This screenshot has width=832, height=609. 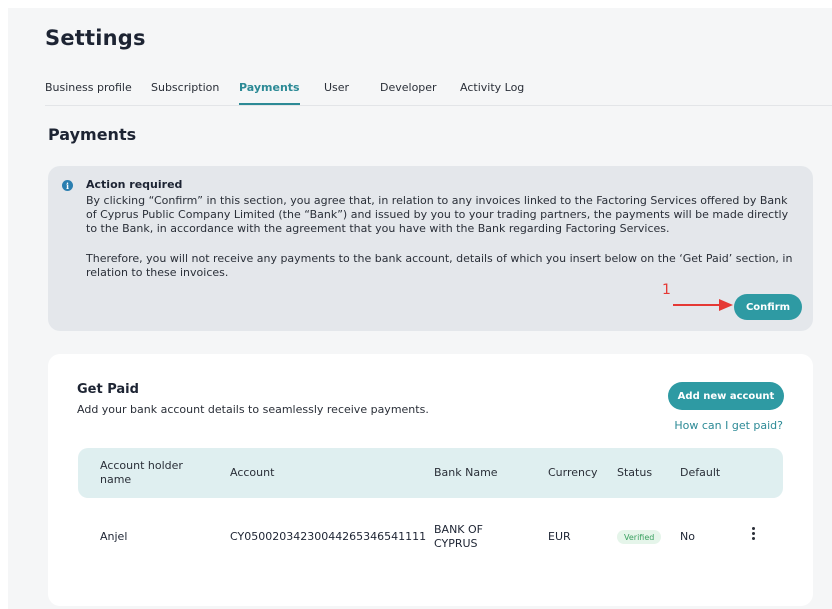 What do you see at coordinates (458, 536) in the screenshot?
I see `cell-bank: BANK OF CYPRUS` at bounding box center [458, 536].